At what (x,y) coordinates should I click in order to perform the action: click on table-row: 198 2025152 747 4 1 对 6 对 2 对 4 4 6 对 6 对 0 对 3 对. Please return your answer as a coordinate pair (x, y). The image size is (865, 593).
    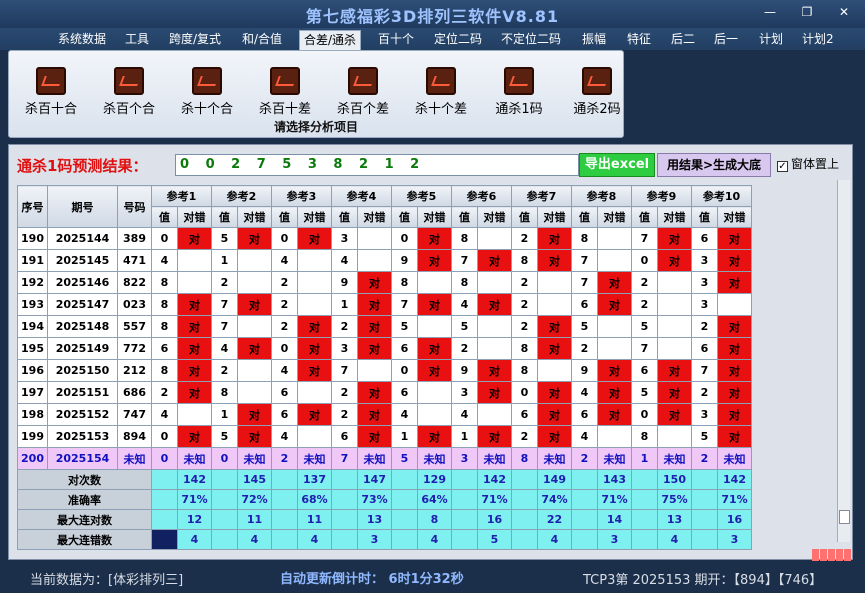
    Looking at the image, I should click on (384, 414).